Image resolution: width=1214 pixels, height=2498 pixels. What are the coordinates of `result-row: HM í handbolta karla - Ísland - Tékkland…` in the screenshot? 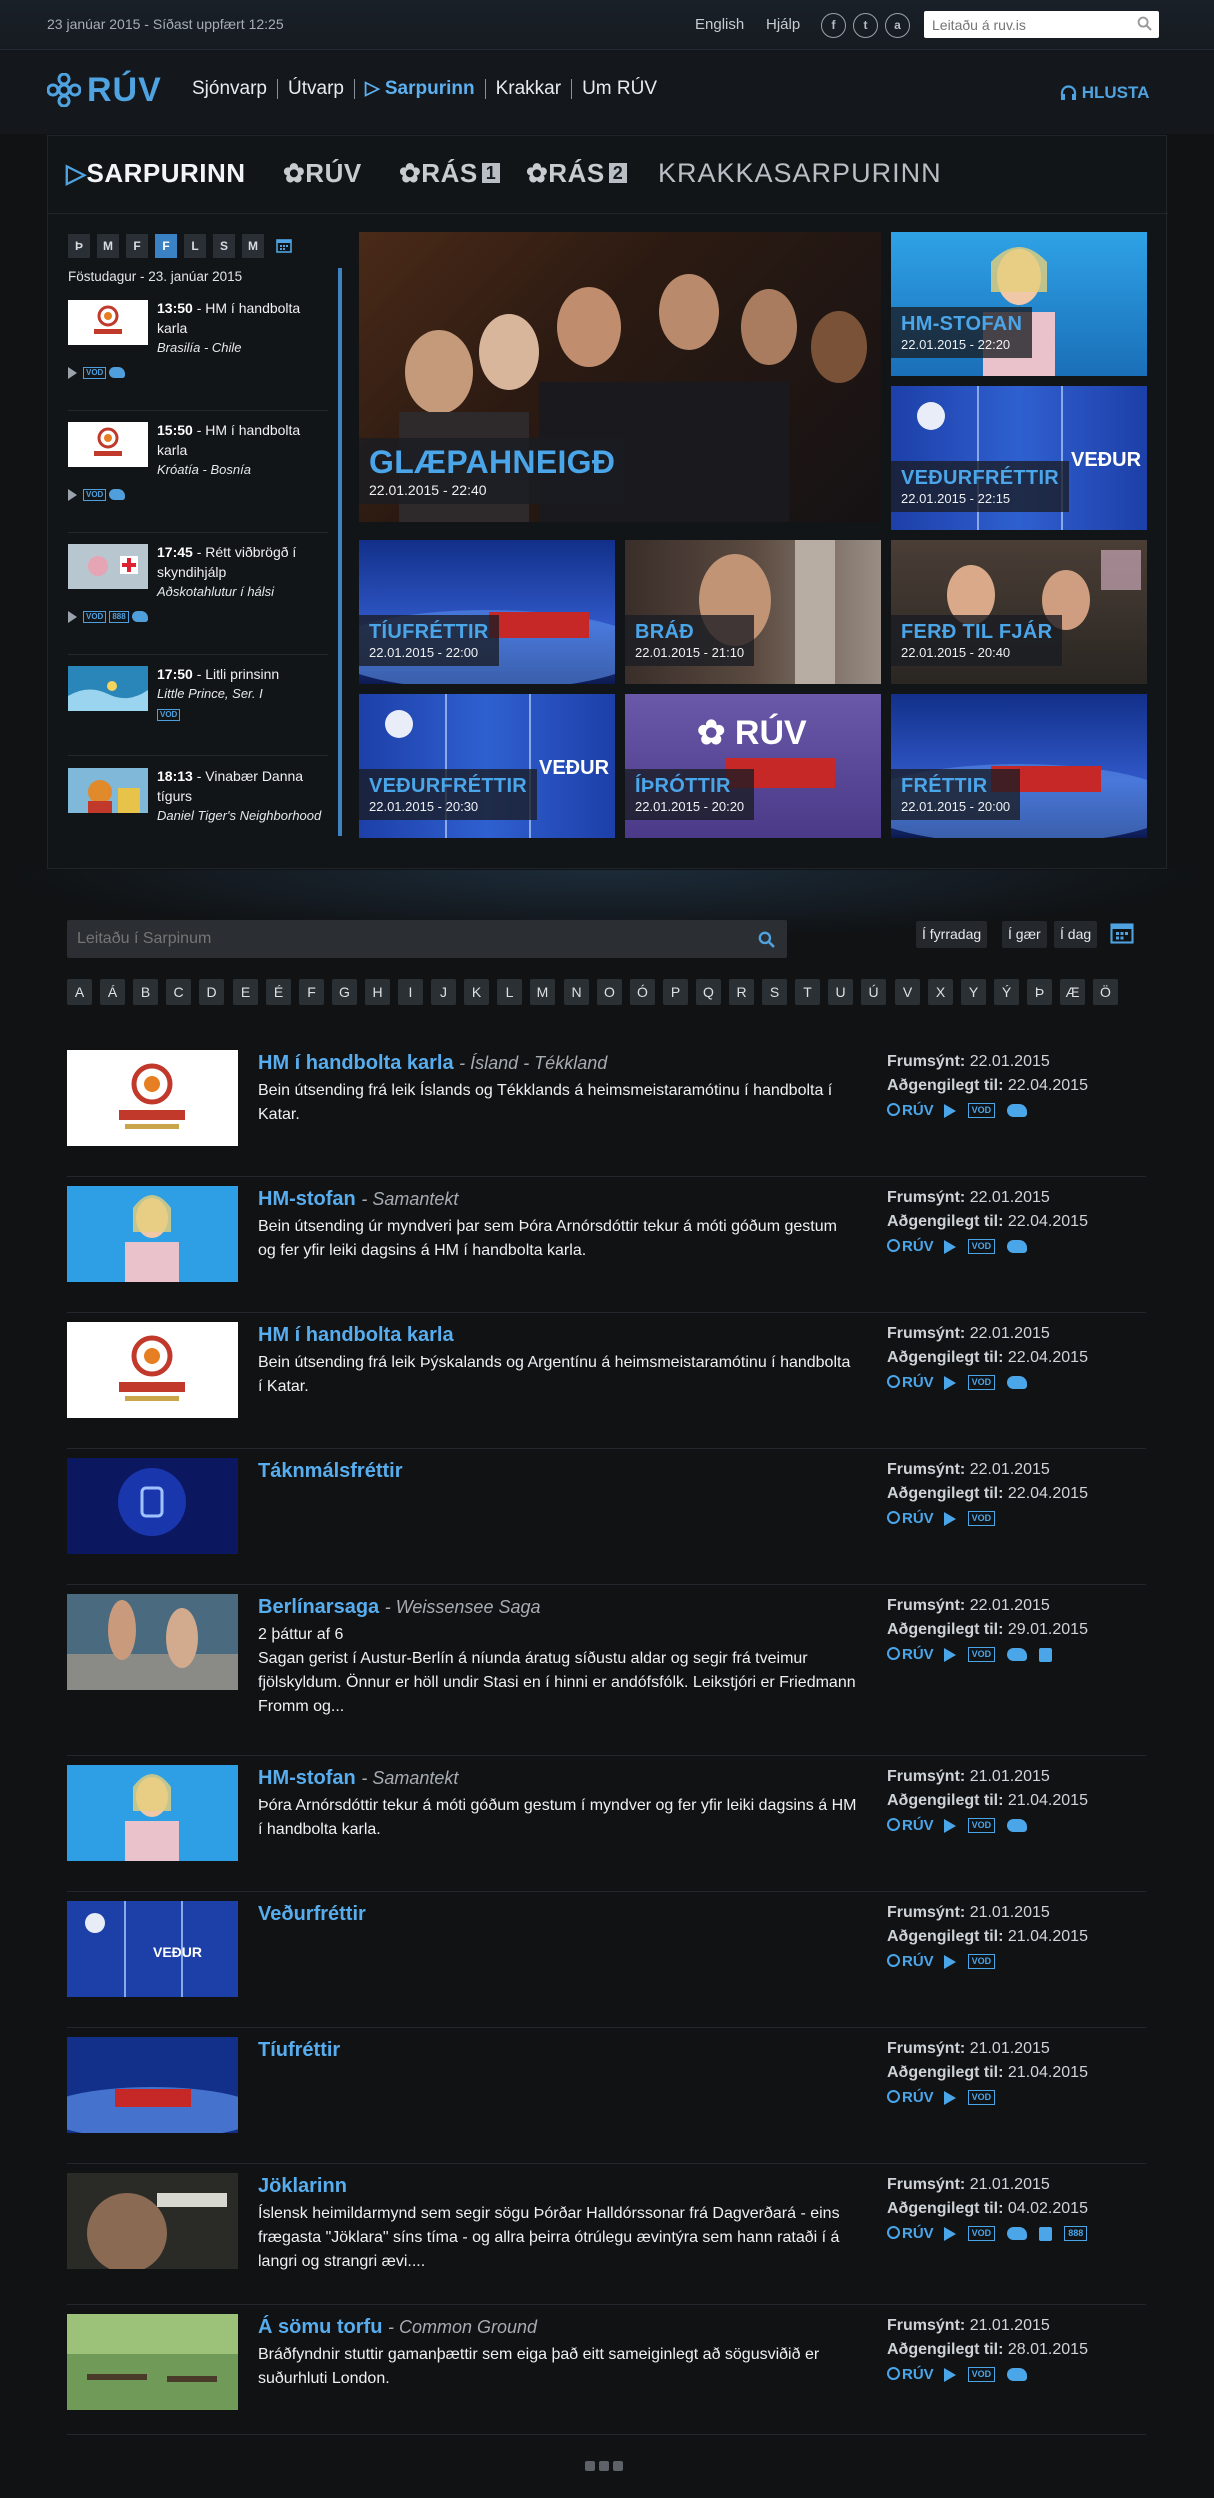 It's located at (606, 1113).